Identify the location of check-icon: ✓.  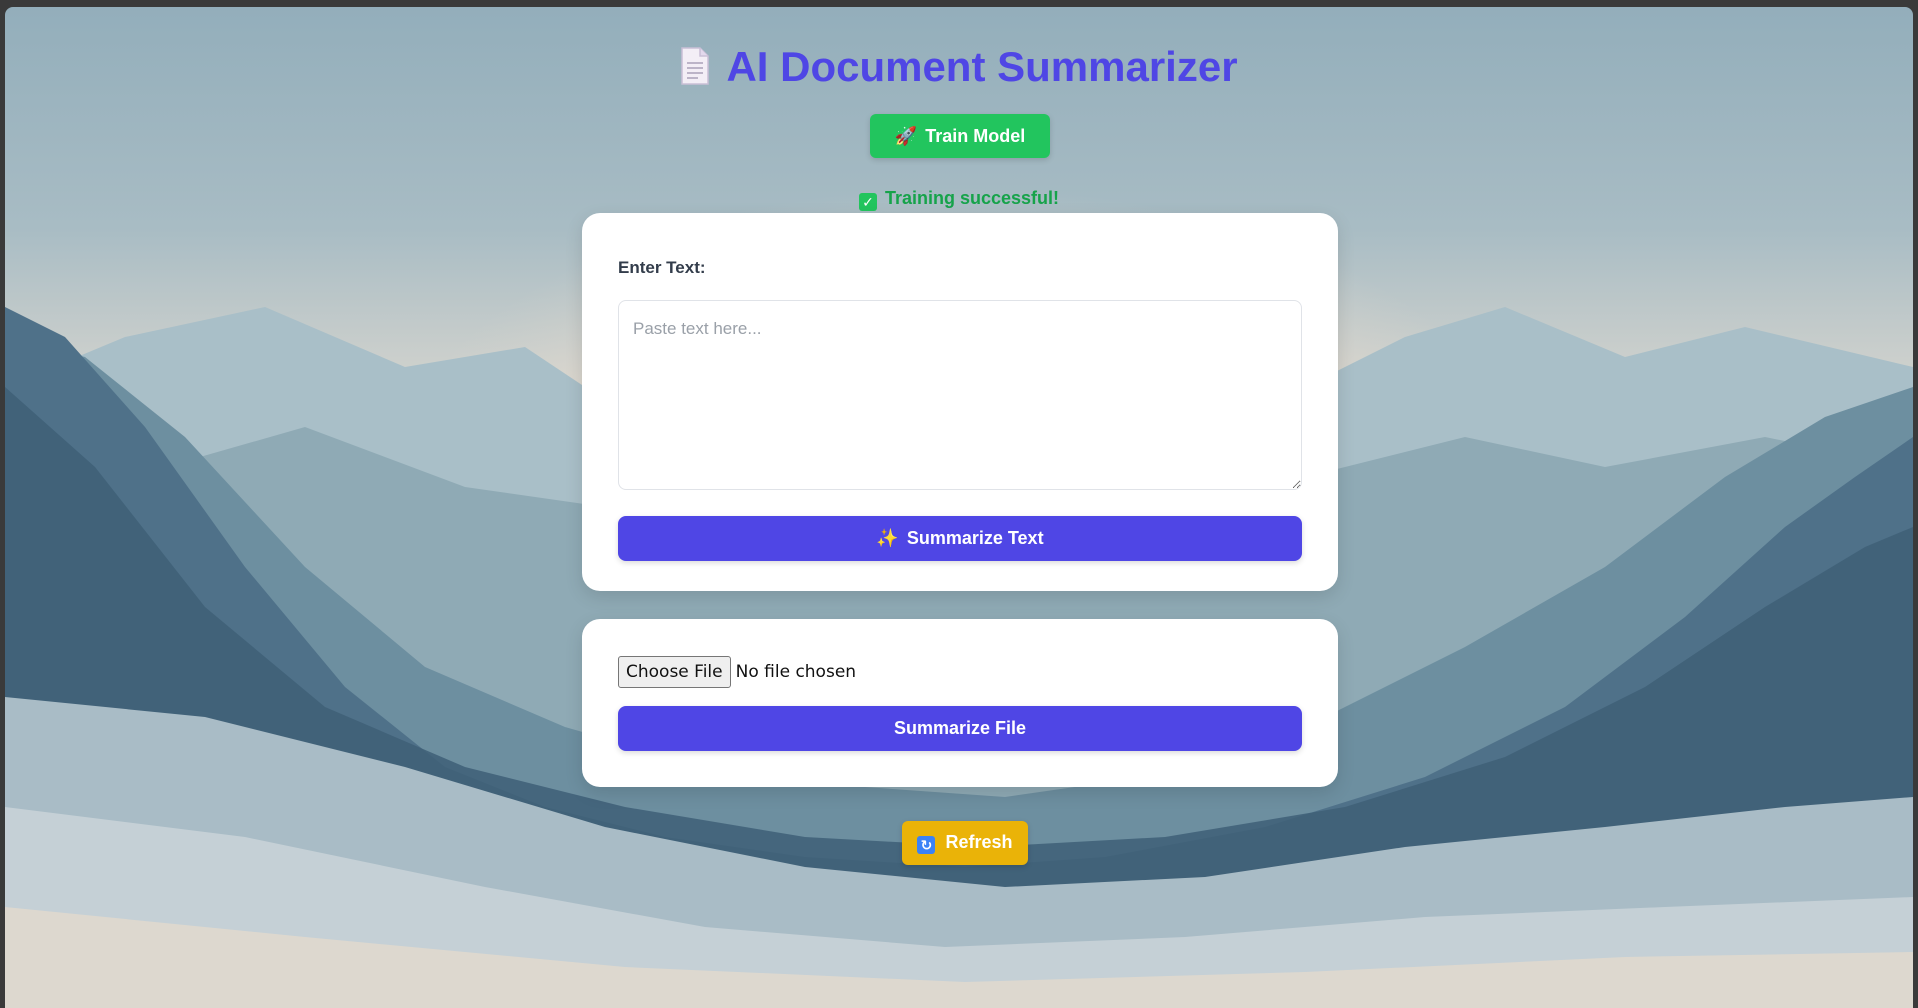
(867, 202).